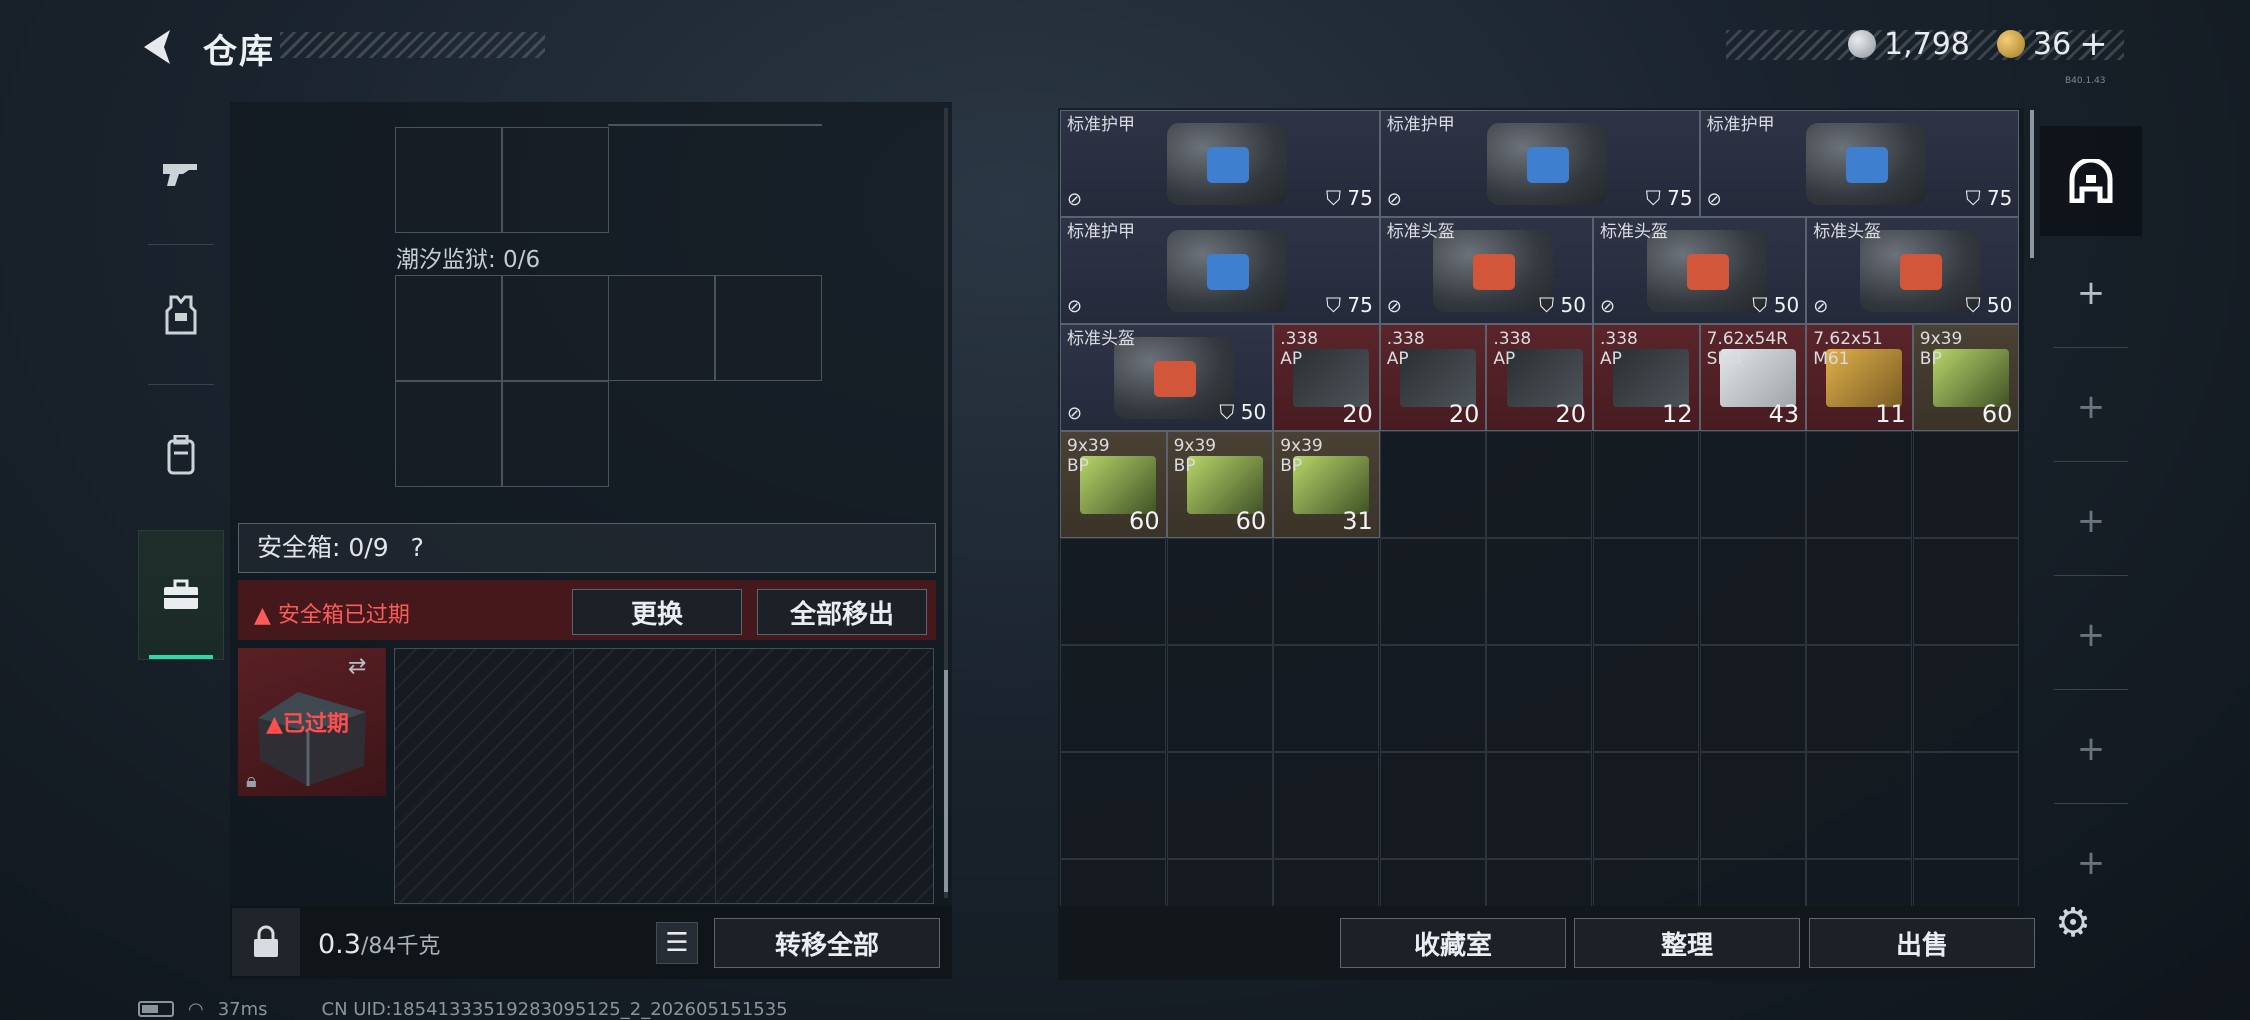  Describe the element at coordinates (2091, 407) in the screenshot. I see `tab-add-2: +` at that location.